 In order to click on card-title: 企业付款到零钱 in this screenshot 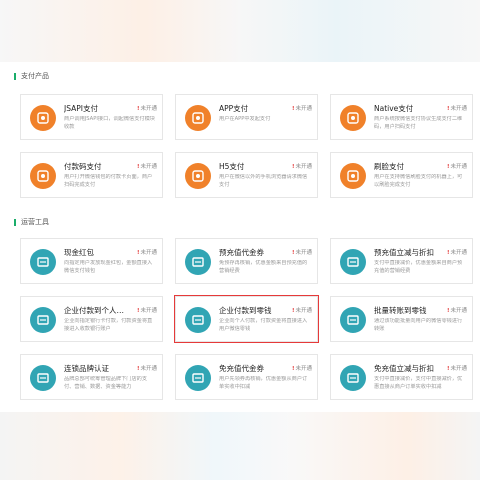, I will do `click(245, 310)`.